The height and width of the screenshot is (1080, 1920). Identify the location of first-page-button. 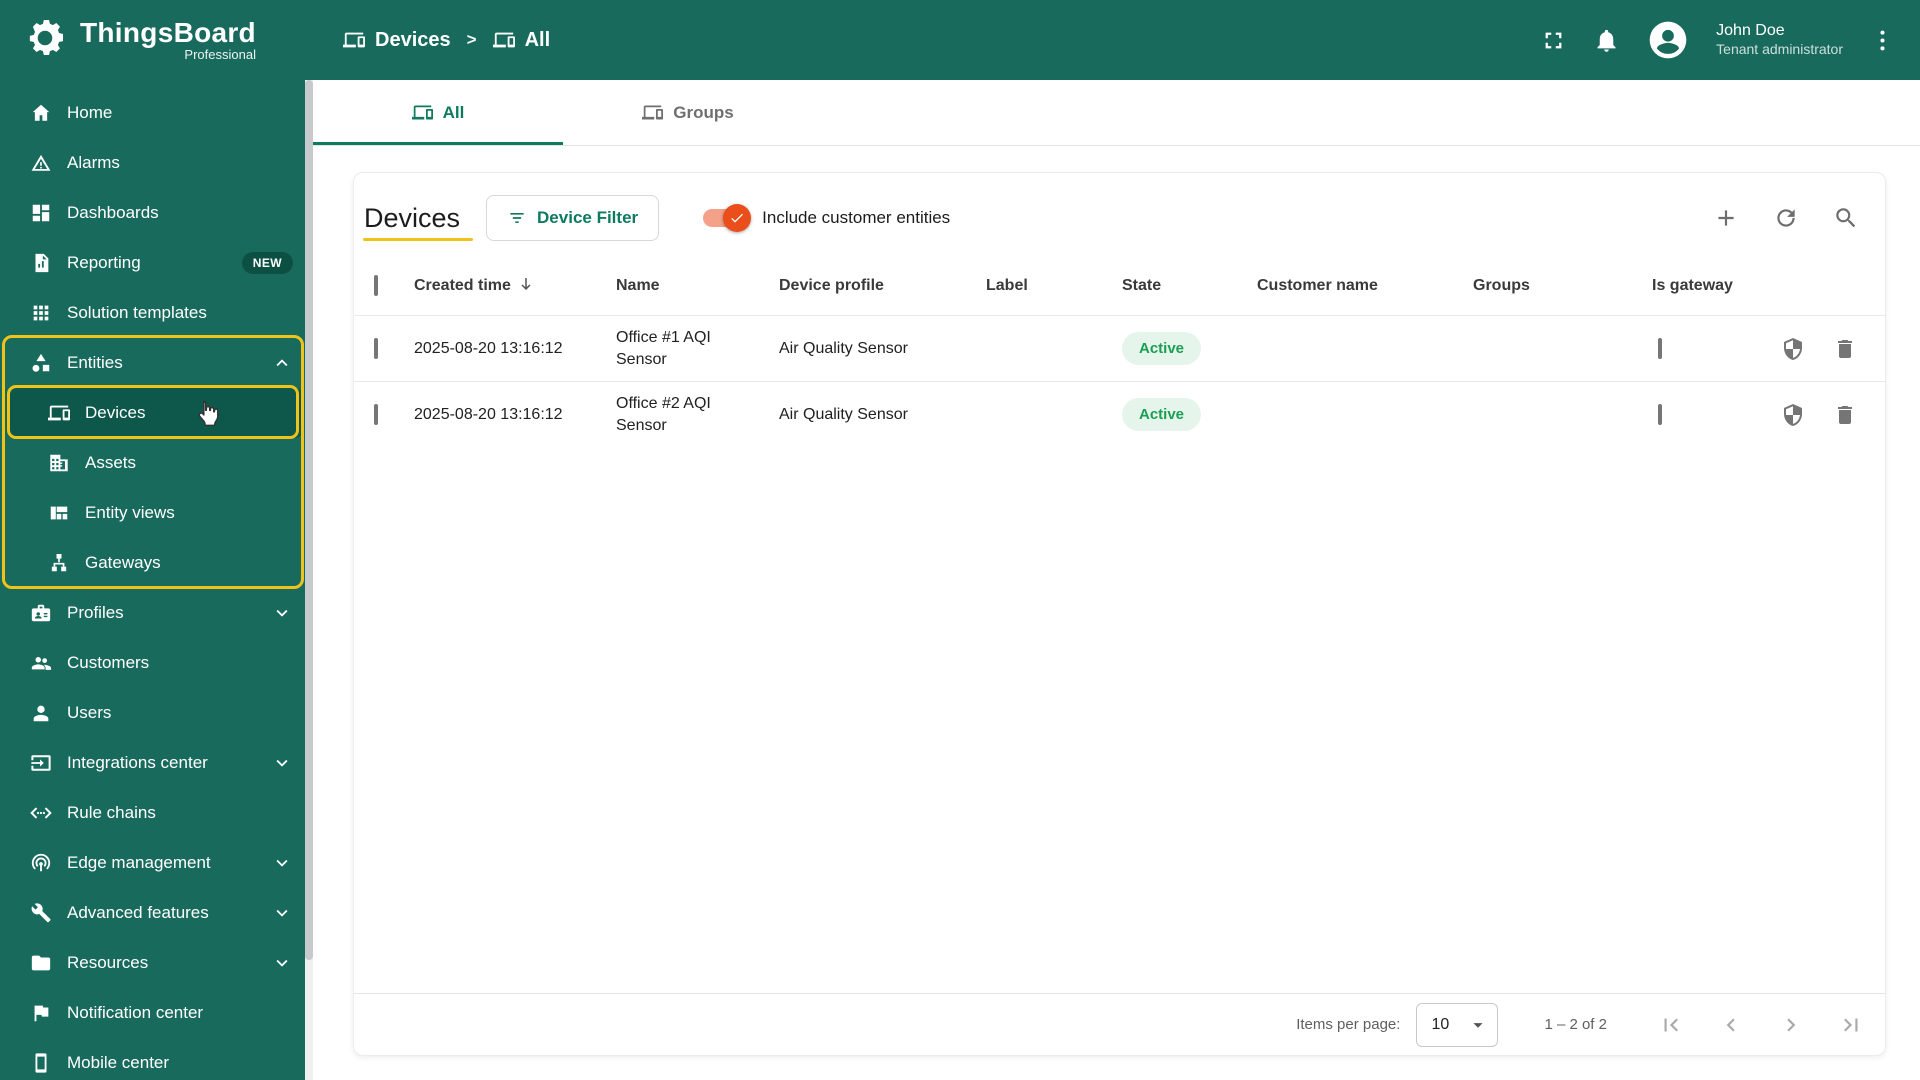
(1671, 1025).